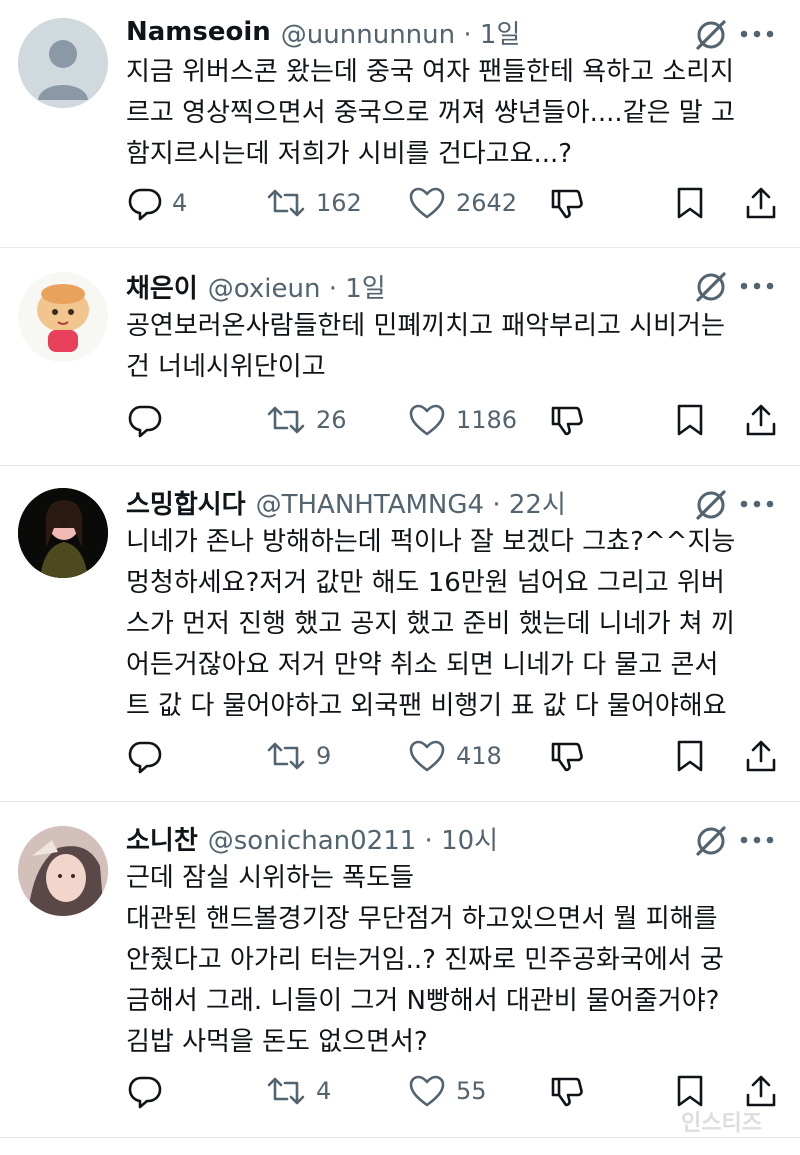 This screenshot has height=1155, width=800. What do you see at coordinates (339, 203) in the screenshot?
I see `retweet-count: 162` at bounding box center [339, 203].